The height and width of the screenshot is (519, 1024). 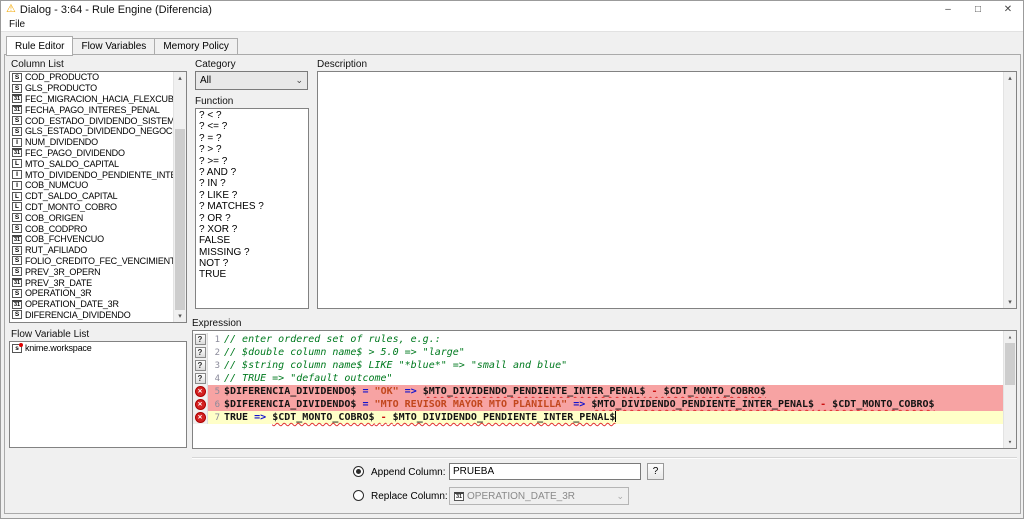 I want to click on expression-scrollbar: ▴ ▾, so click(x=1009, y=389).